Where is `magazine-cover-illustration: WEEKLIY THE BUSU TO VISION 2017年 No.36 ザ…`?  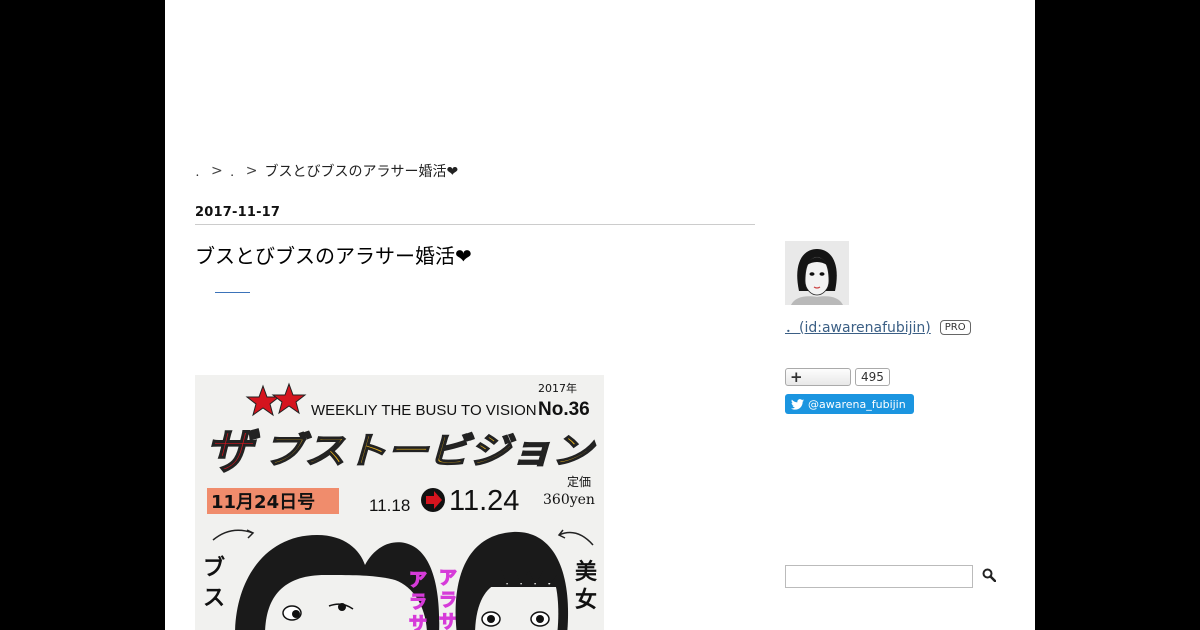
magazine-cover-illustration: WEEKLIY THE BUSU TO VISION 2017年 No.36 ザ… is located at coordinates (399, 502).